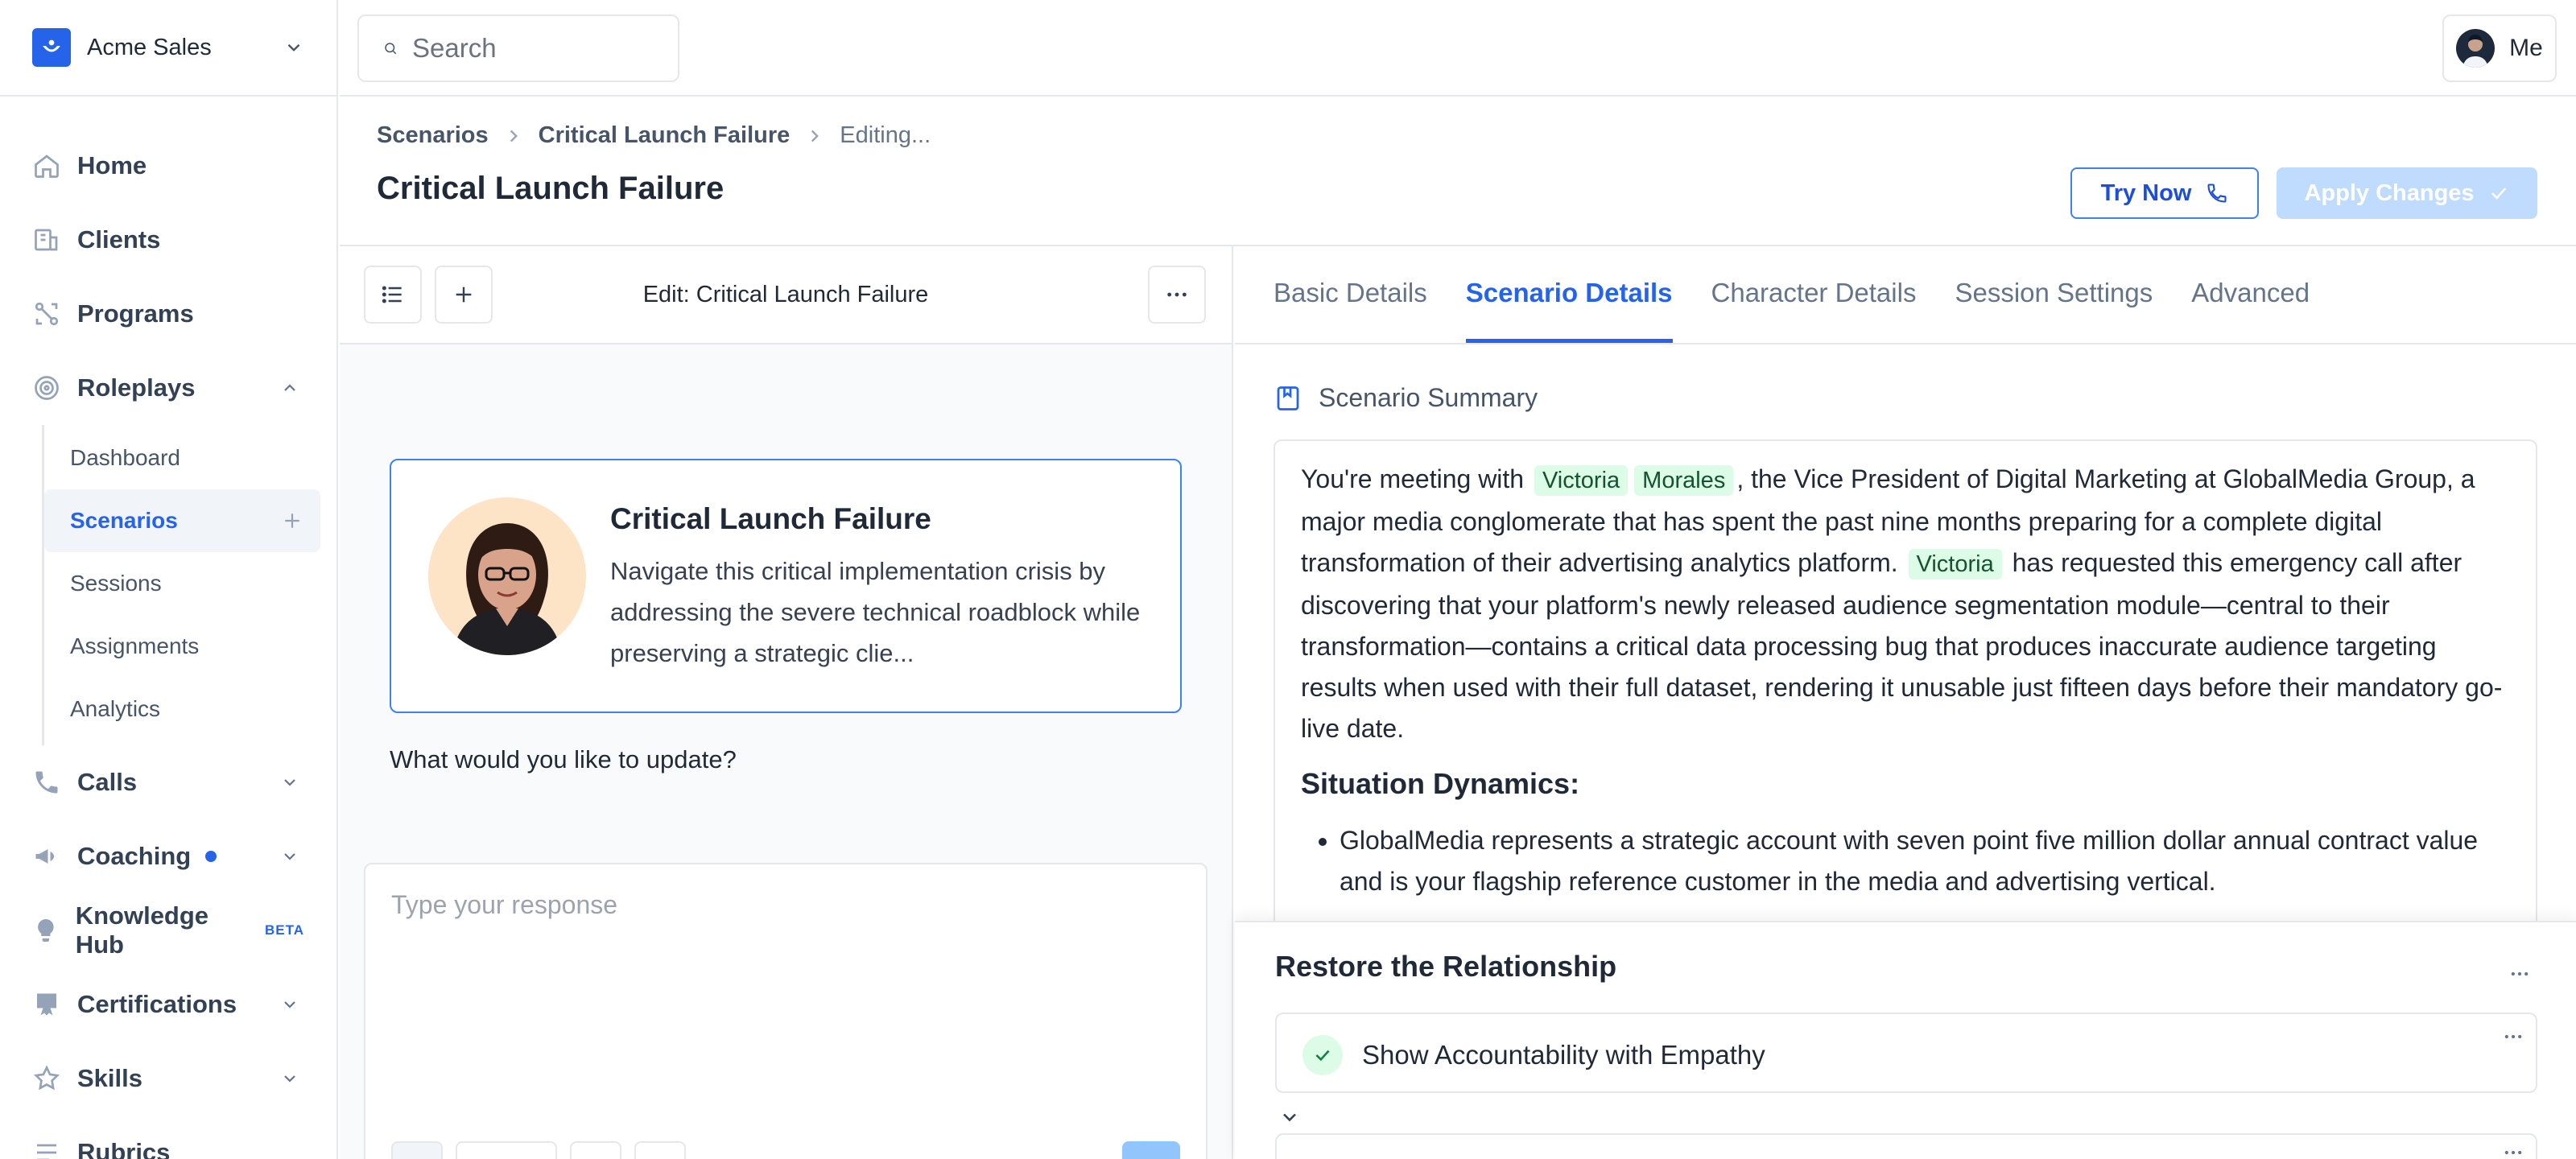 The image size is (2576, 1159). What do you see at coordinates (51, 47) in the screenshot?
I see `org-logo-icon` at bounding box center [51, 47].